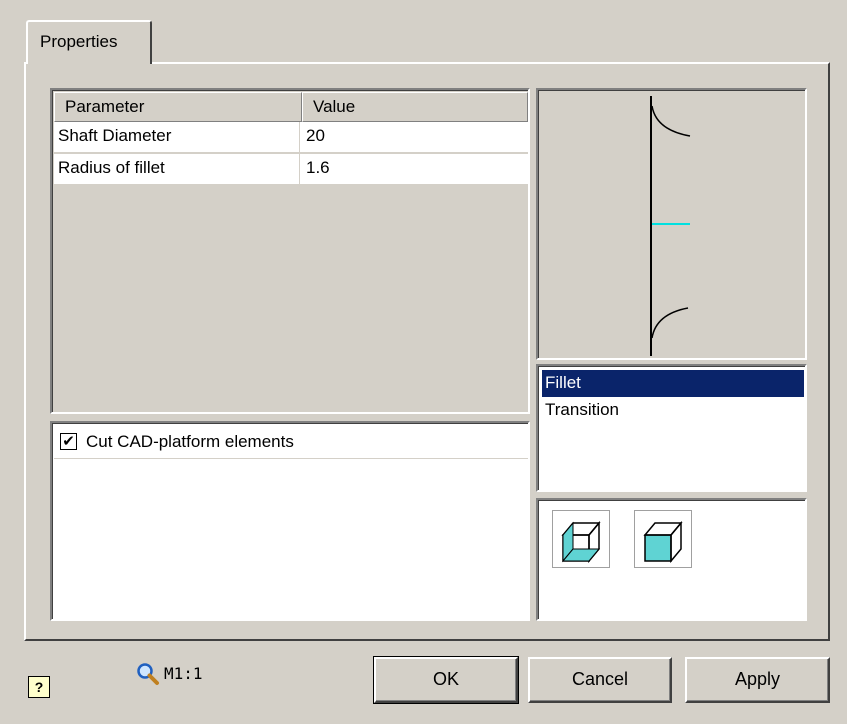 Image resolution: width=847 pixels, height=724 pixels. I want to click on help-icon: ?, so click(39, 687).